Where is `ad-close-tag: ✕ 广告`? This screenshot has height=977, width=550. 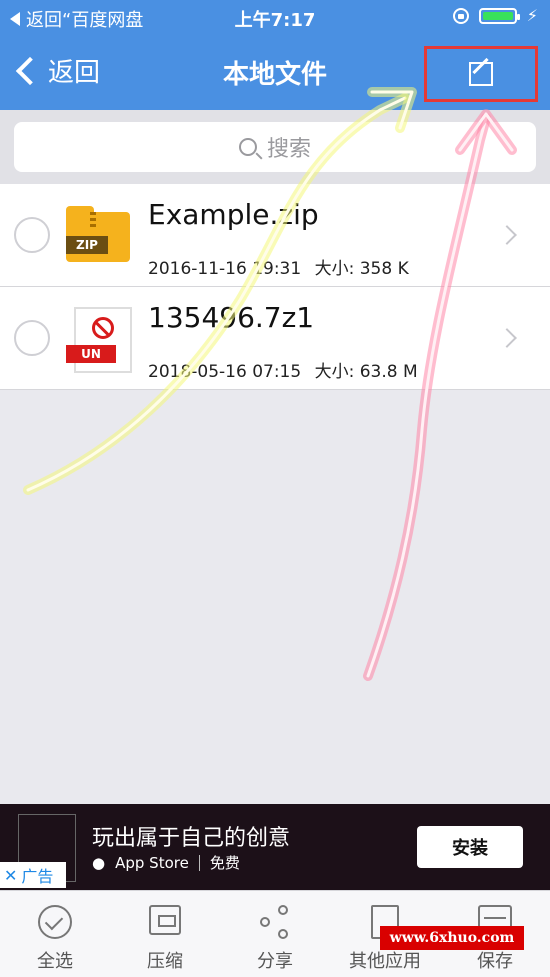 ad-close-tag: ✕ 广告 is located at coordinates (33, 875).